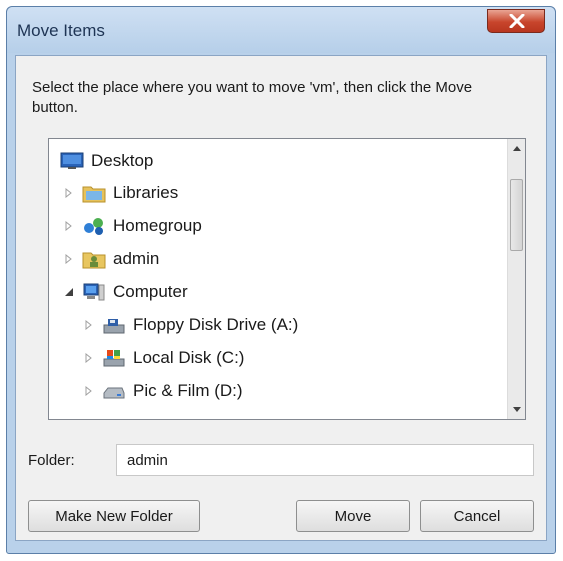 The width and height of the screenshot is (563, 561). I want to click on computer-icon, so click(94, 292).